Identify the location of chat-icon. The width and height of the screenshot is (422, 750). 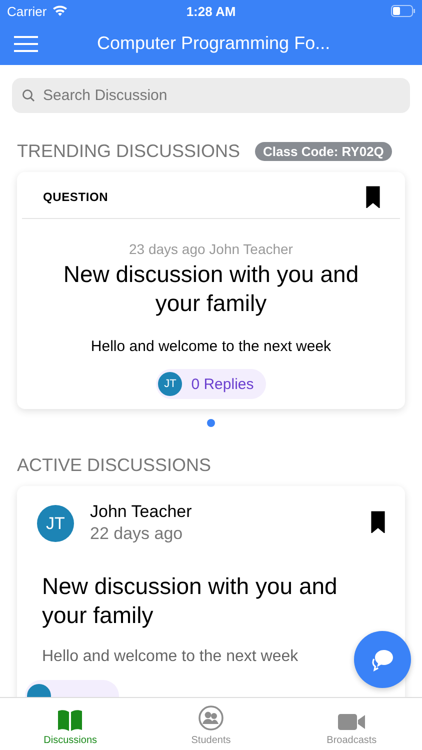
(383, 660).